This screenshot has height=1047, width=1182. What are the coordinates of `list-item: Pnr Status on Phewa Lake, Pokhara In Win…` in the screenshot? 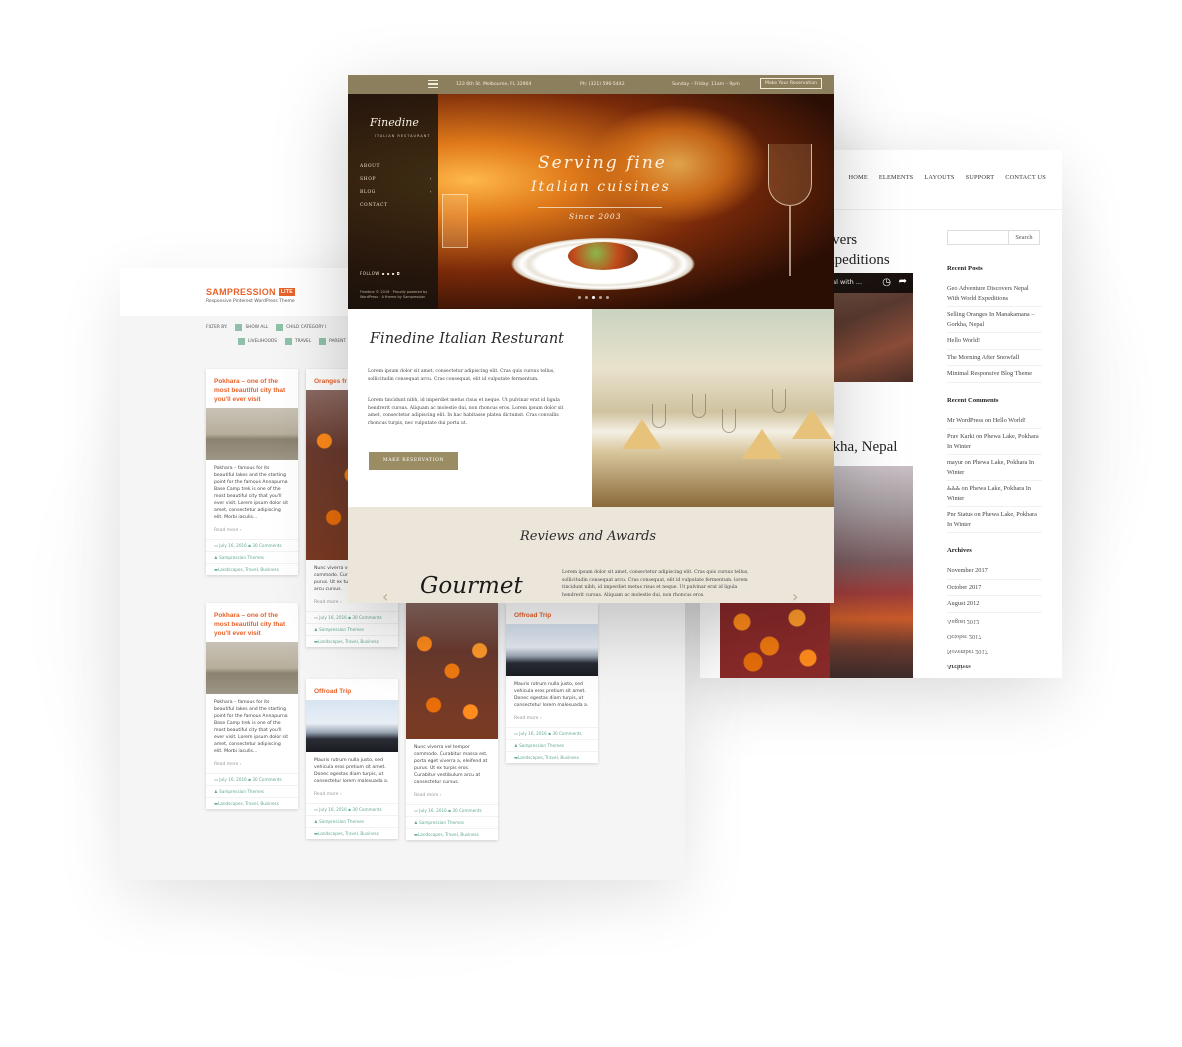 It's located at (994, 520).